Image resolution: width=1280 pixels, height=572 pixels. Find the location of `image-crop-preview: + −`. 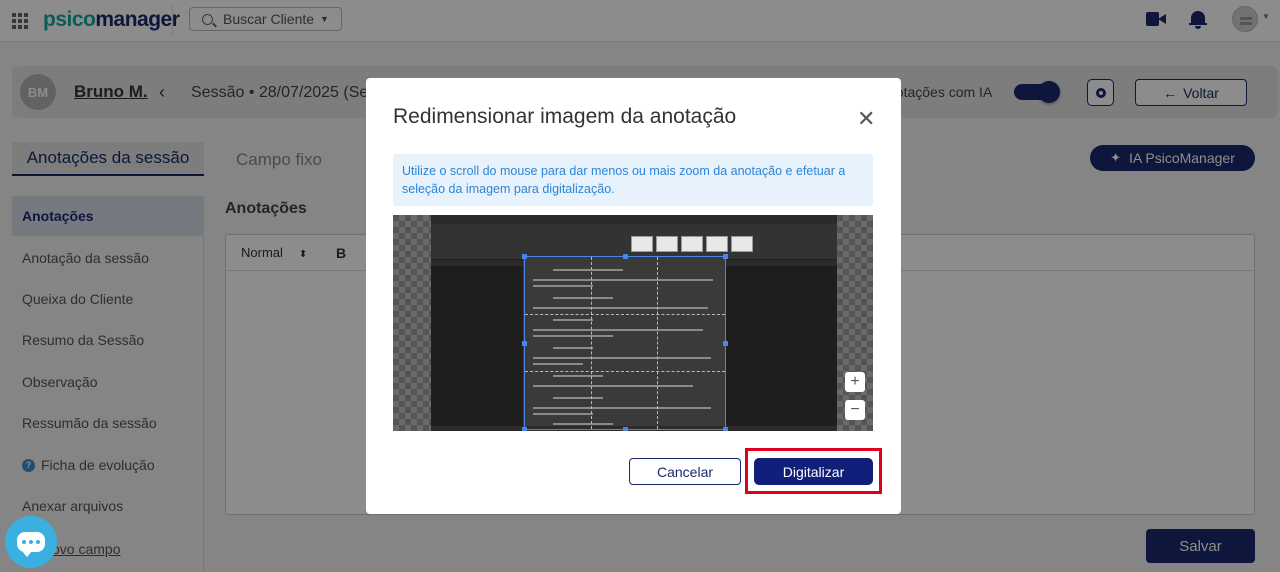

image-crop-preview: + − is located at coordinates (633, 323).